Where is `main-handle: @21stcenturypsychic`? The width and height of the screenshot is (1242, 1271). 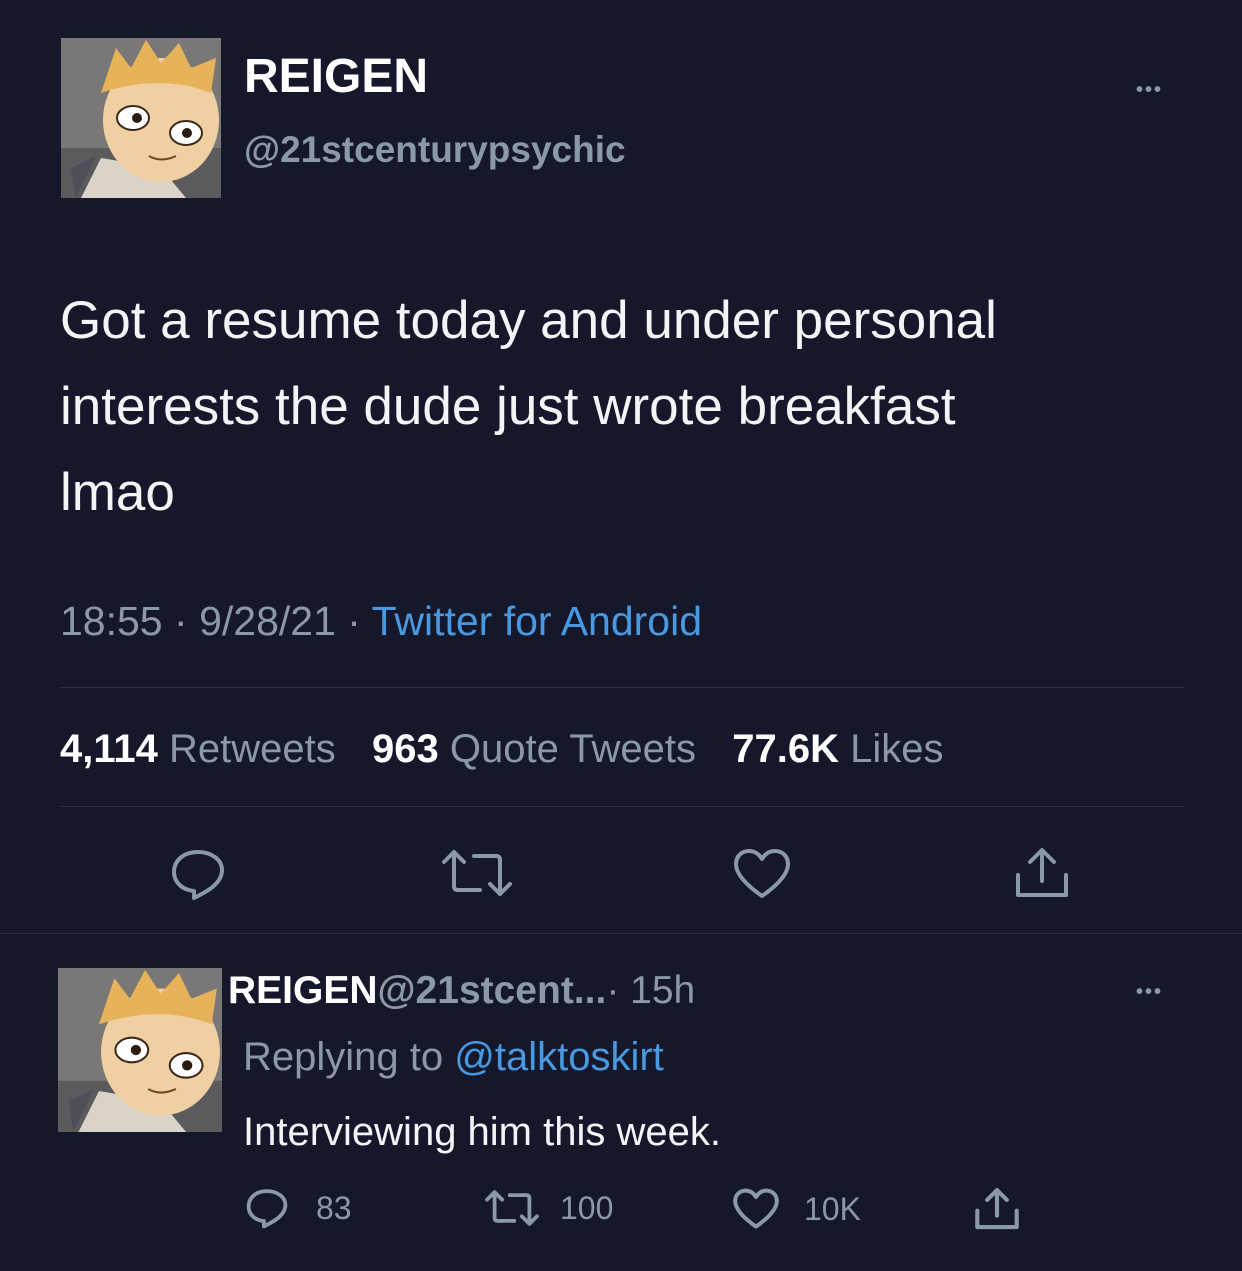 main-handle: @21stcenturypsychic is located at coordinates (435, 150).